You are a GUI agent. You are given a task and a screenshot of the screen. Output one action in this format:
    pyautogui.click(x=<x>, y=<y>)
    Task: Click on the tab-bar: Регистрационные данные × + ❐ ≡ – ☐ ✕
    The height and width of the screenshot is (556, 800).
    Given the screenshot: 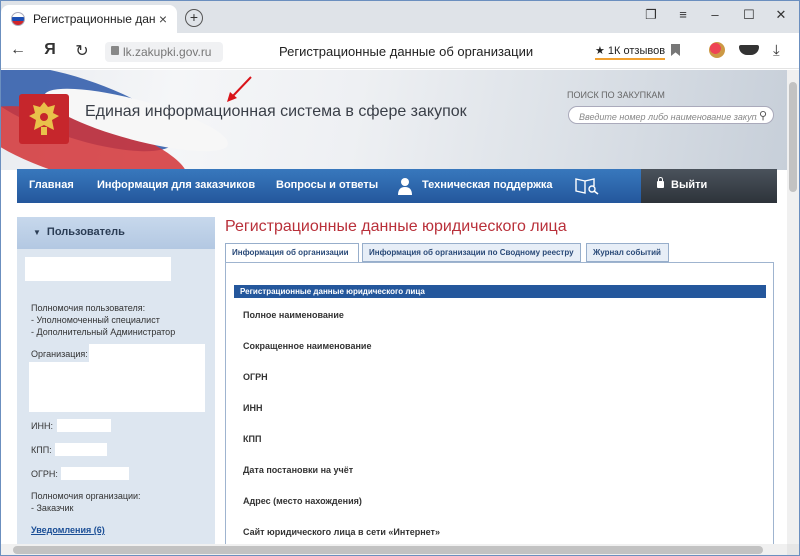 What is the action you would take?
    pyautogui.click(x=400, y=17)
    